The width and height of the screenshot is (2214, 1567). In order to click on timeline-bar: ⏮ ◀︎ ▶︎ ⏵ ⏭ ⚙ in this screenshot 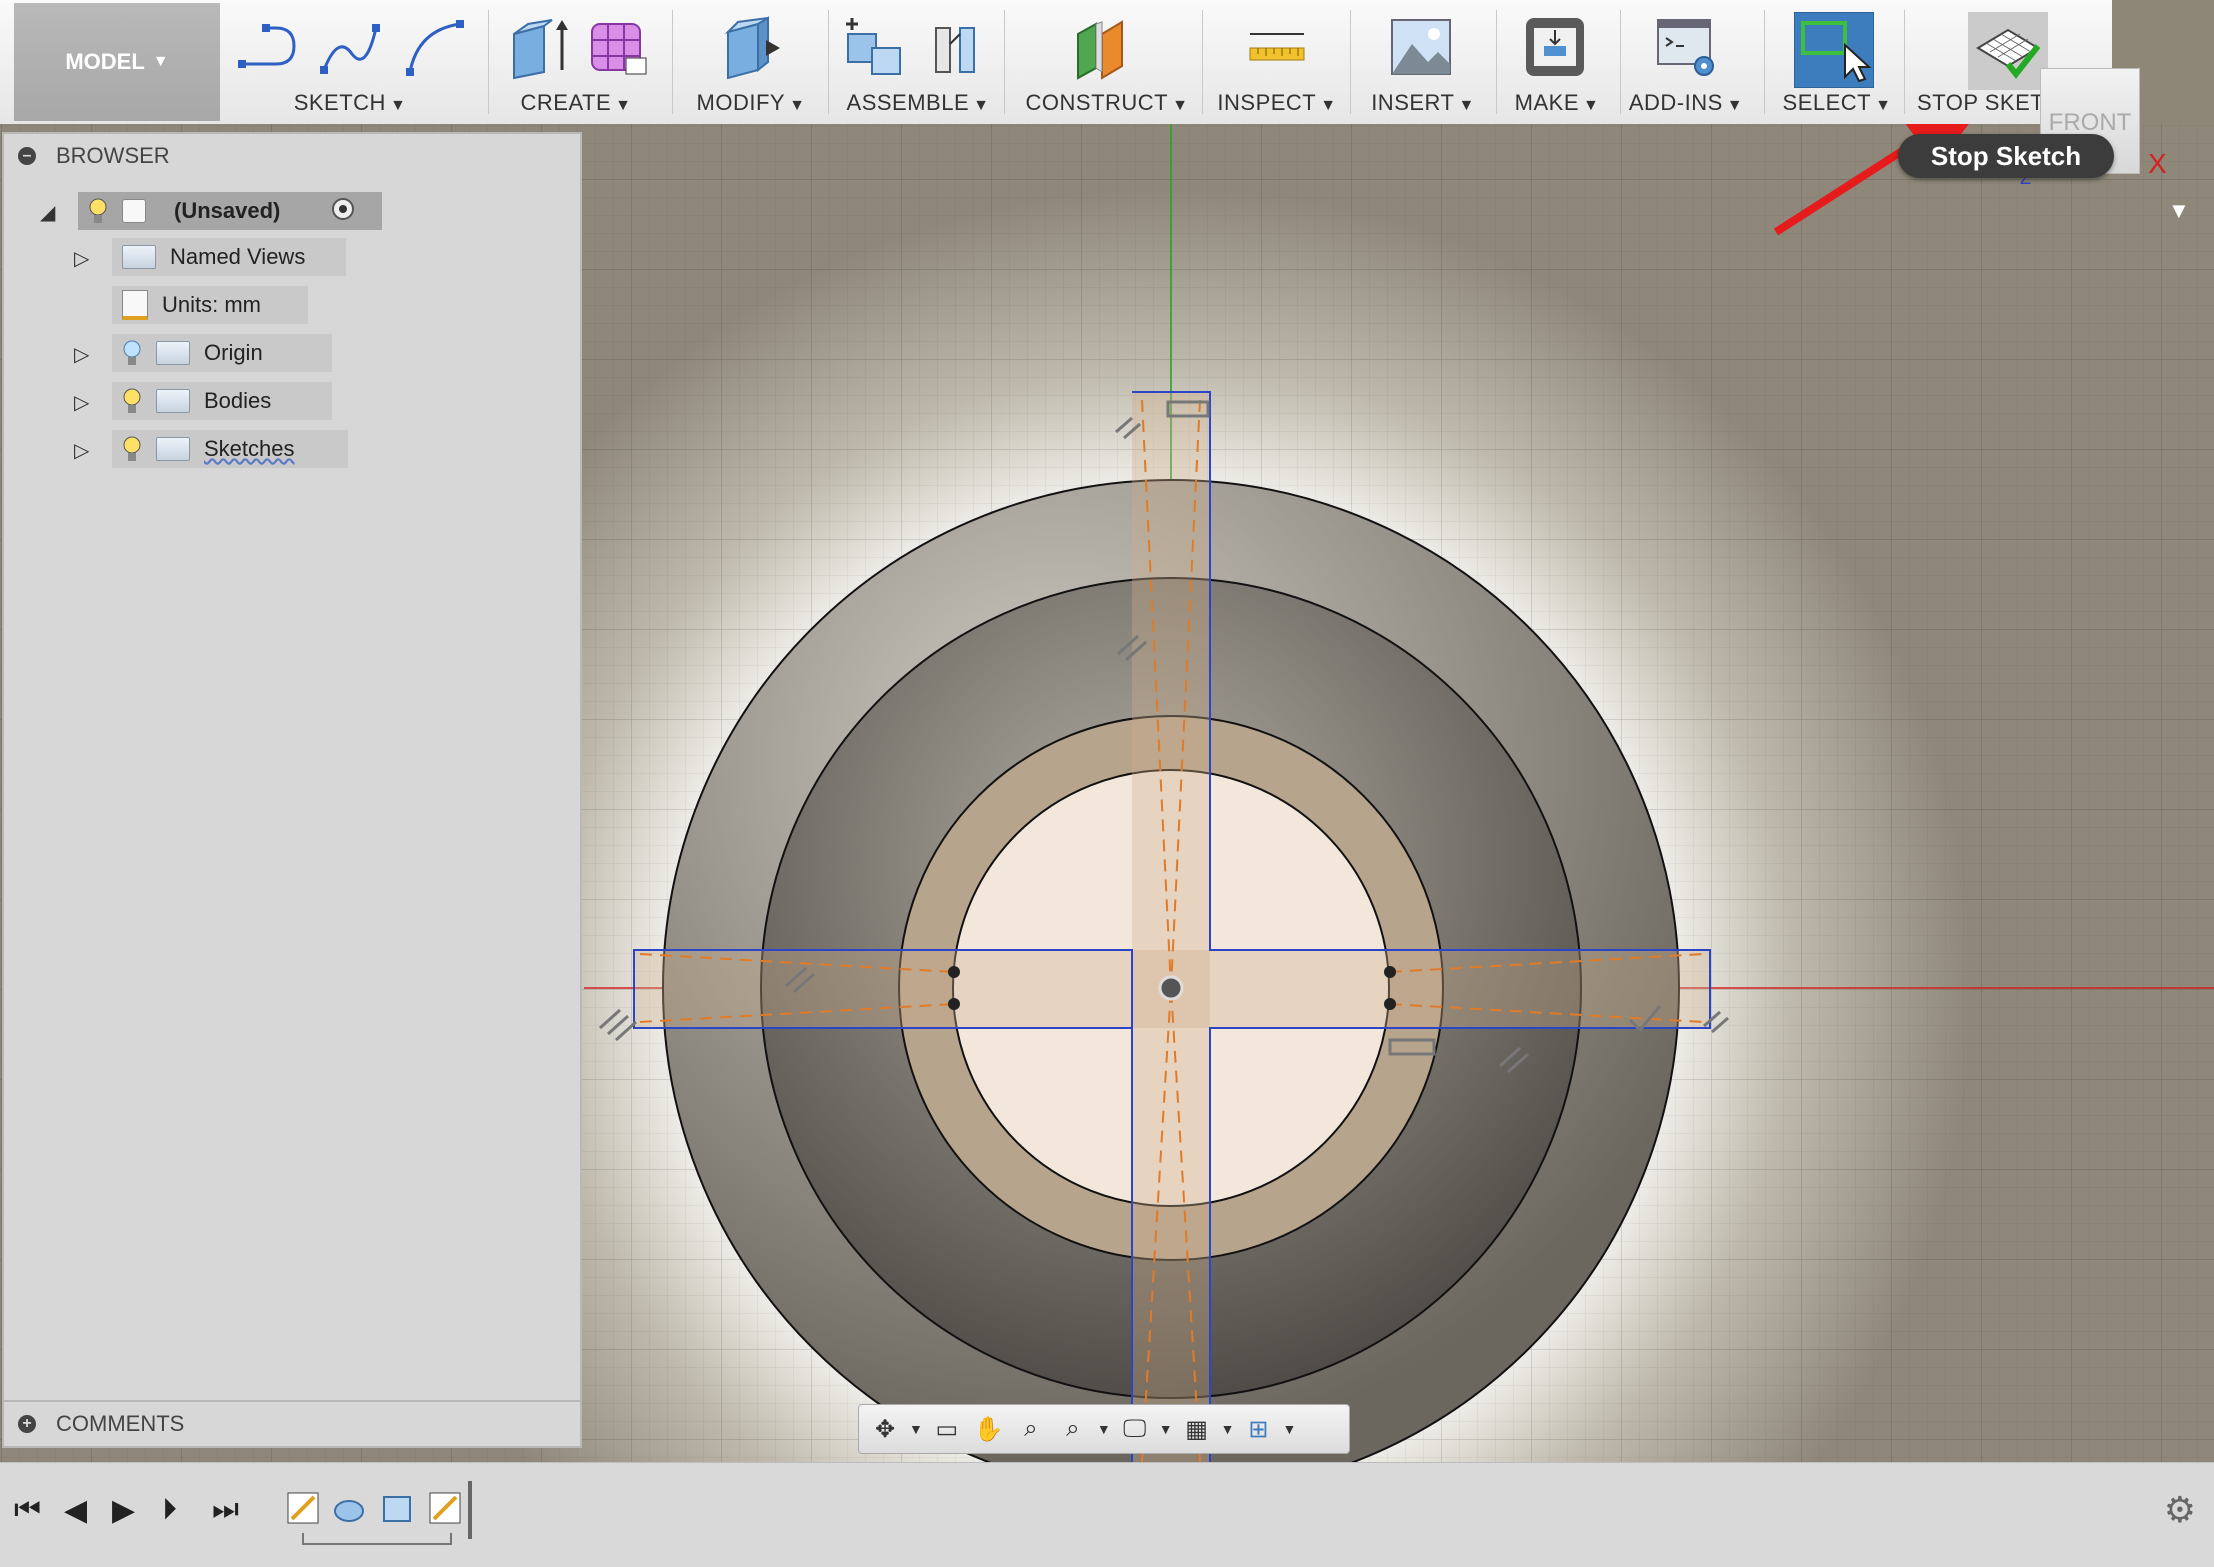, I will do `click(1107, 1514)`.